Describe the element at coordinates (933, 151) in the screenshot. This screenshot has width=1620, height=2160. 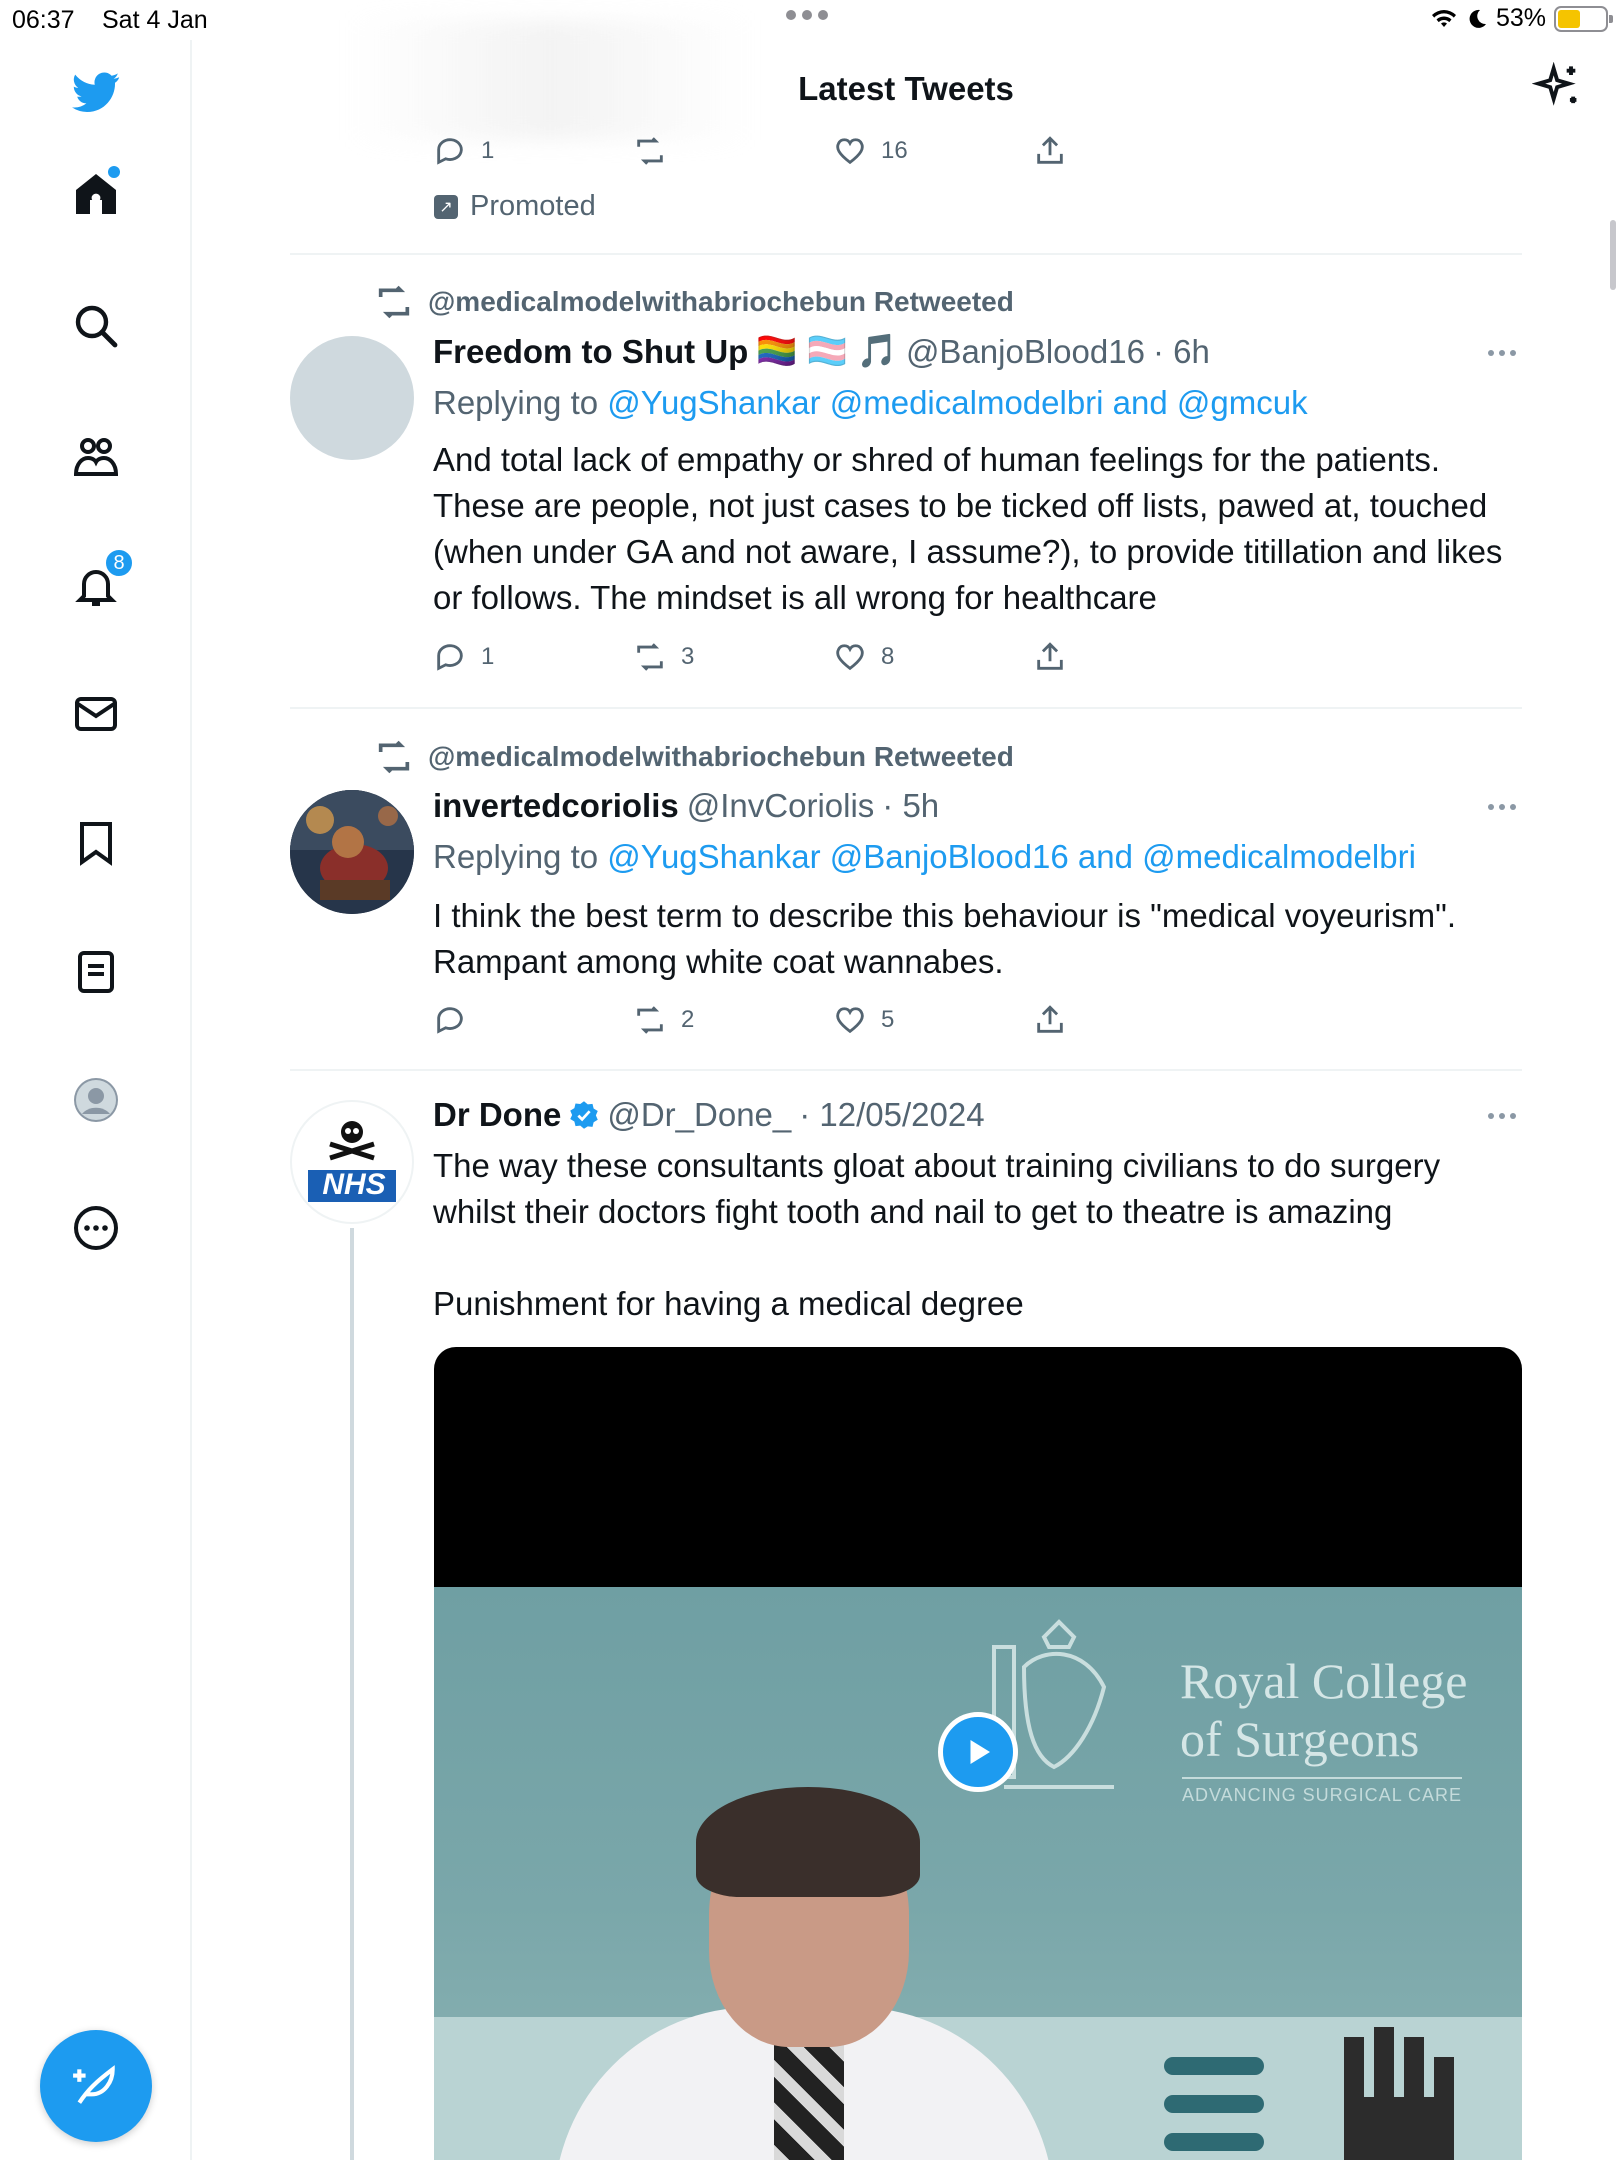
I see `like-button: 16` at that location.